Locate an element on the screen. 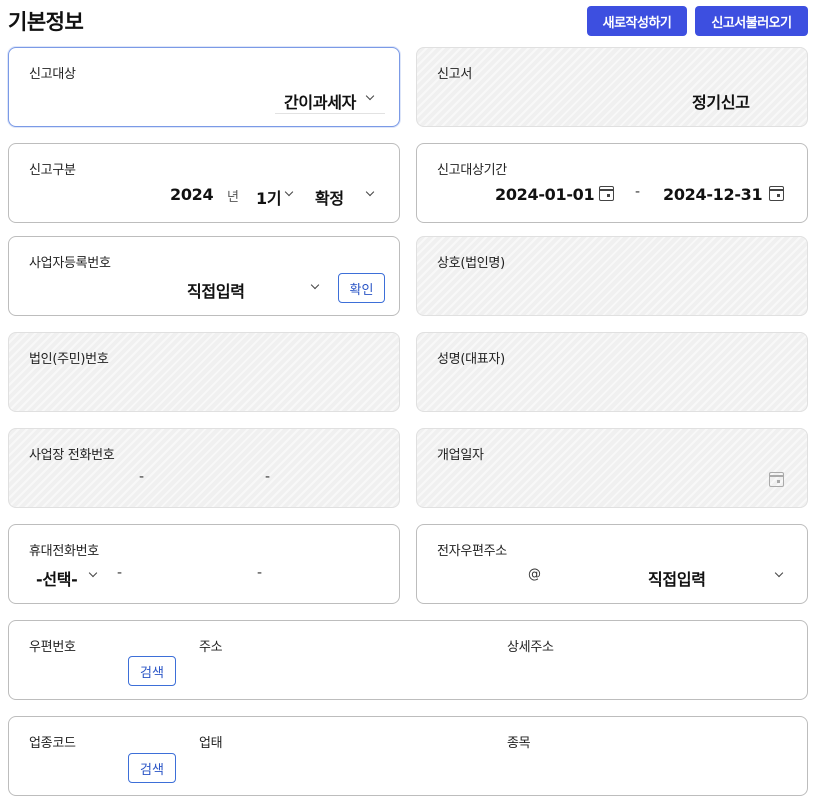 The height and width of the screenshot is (802, 818). biz-reg-no-field: 사업자등록번호 직접입력 확인 is located at coordinates (204, 276).